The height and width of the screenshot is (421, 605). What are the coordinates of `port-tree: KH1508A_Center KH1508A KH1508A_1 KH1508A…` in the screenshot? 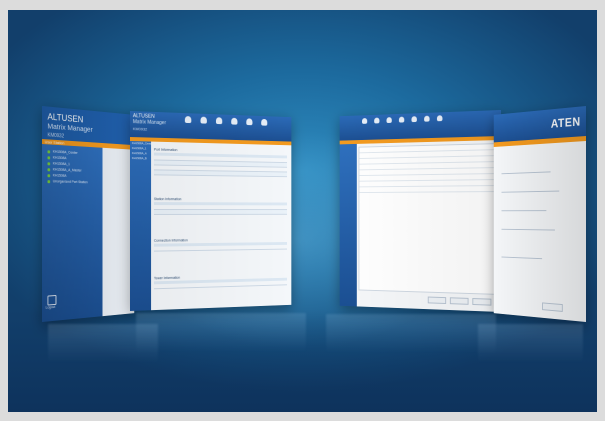 It's located at (67, 166).